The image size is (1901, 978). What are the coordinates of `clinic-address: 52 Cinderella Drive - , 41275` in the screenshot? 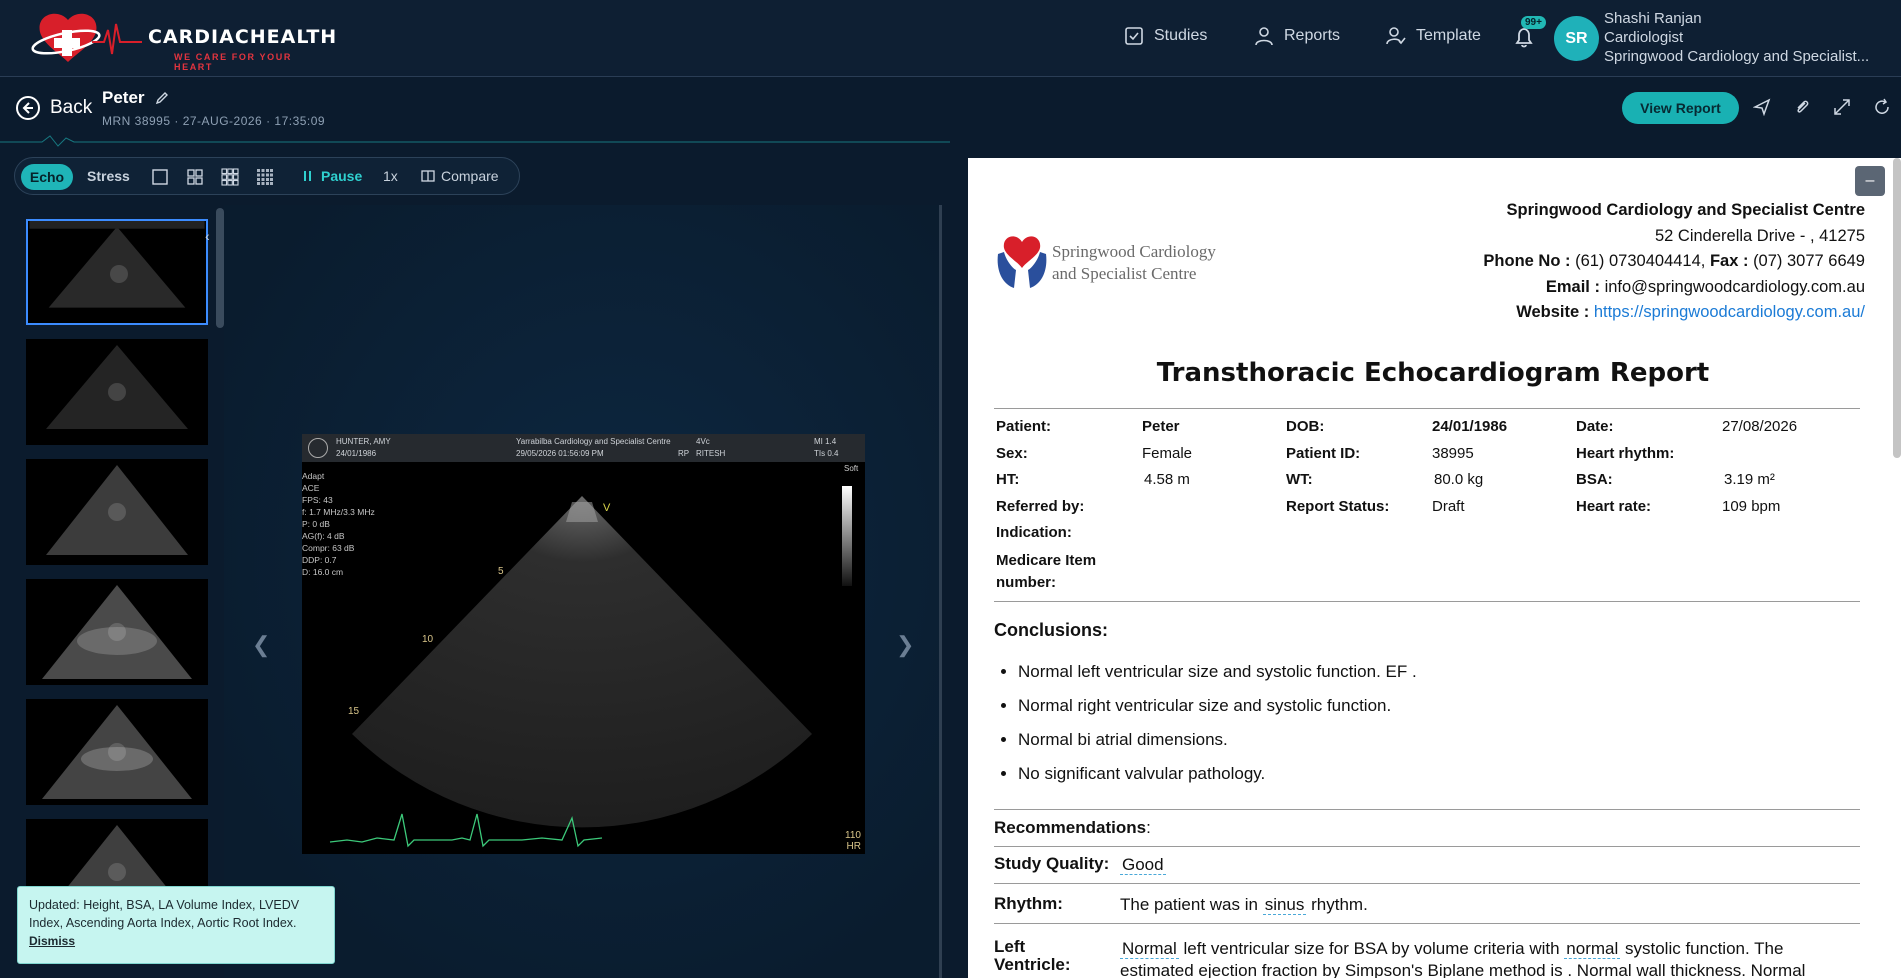 It's located at (1759, 235).